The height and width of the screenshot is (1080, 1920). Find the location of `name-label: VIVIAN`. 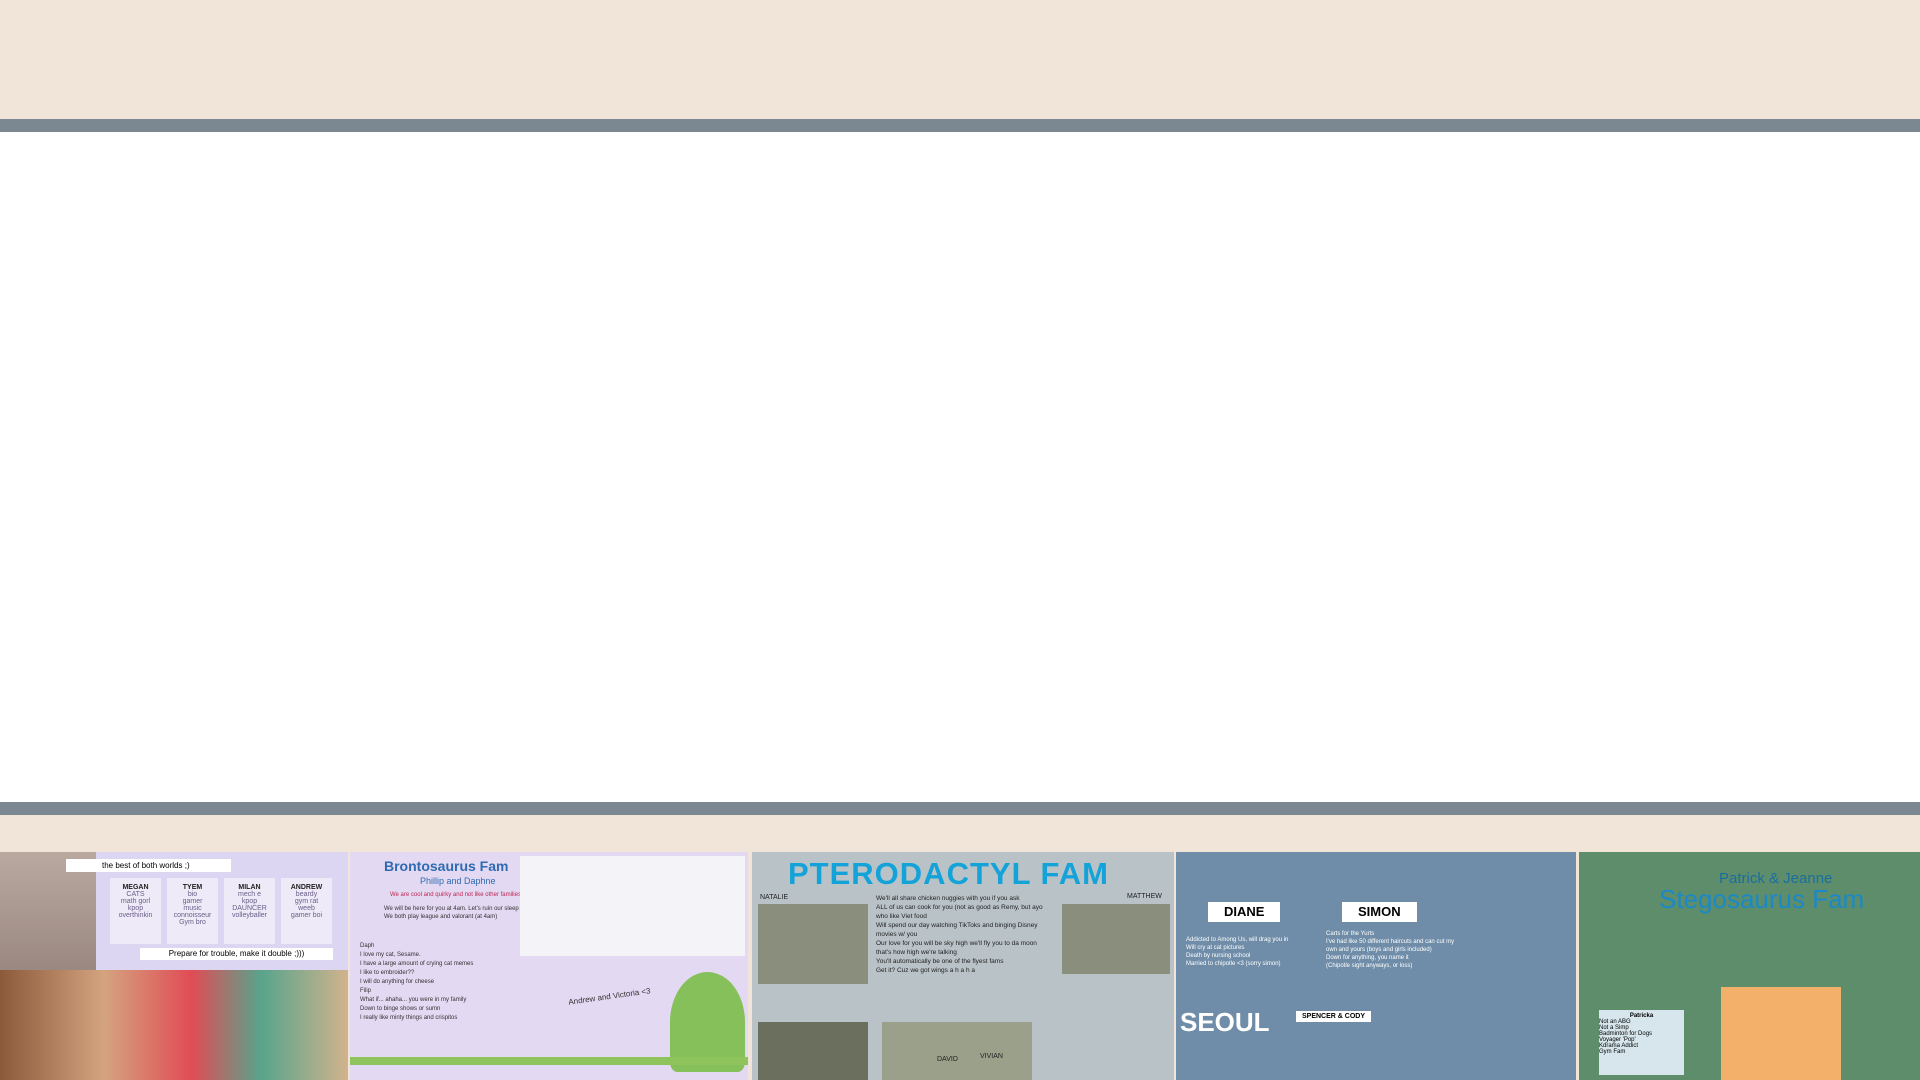

name-label: VIVIAN is located at coordinates (991, 1056).